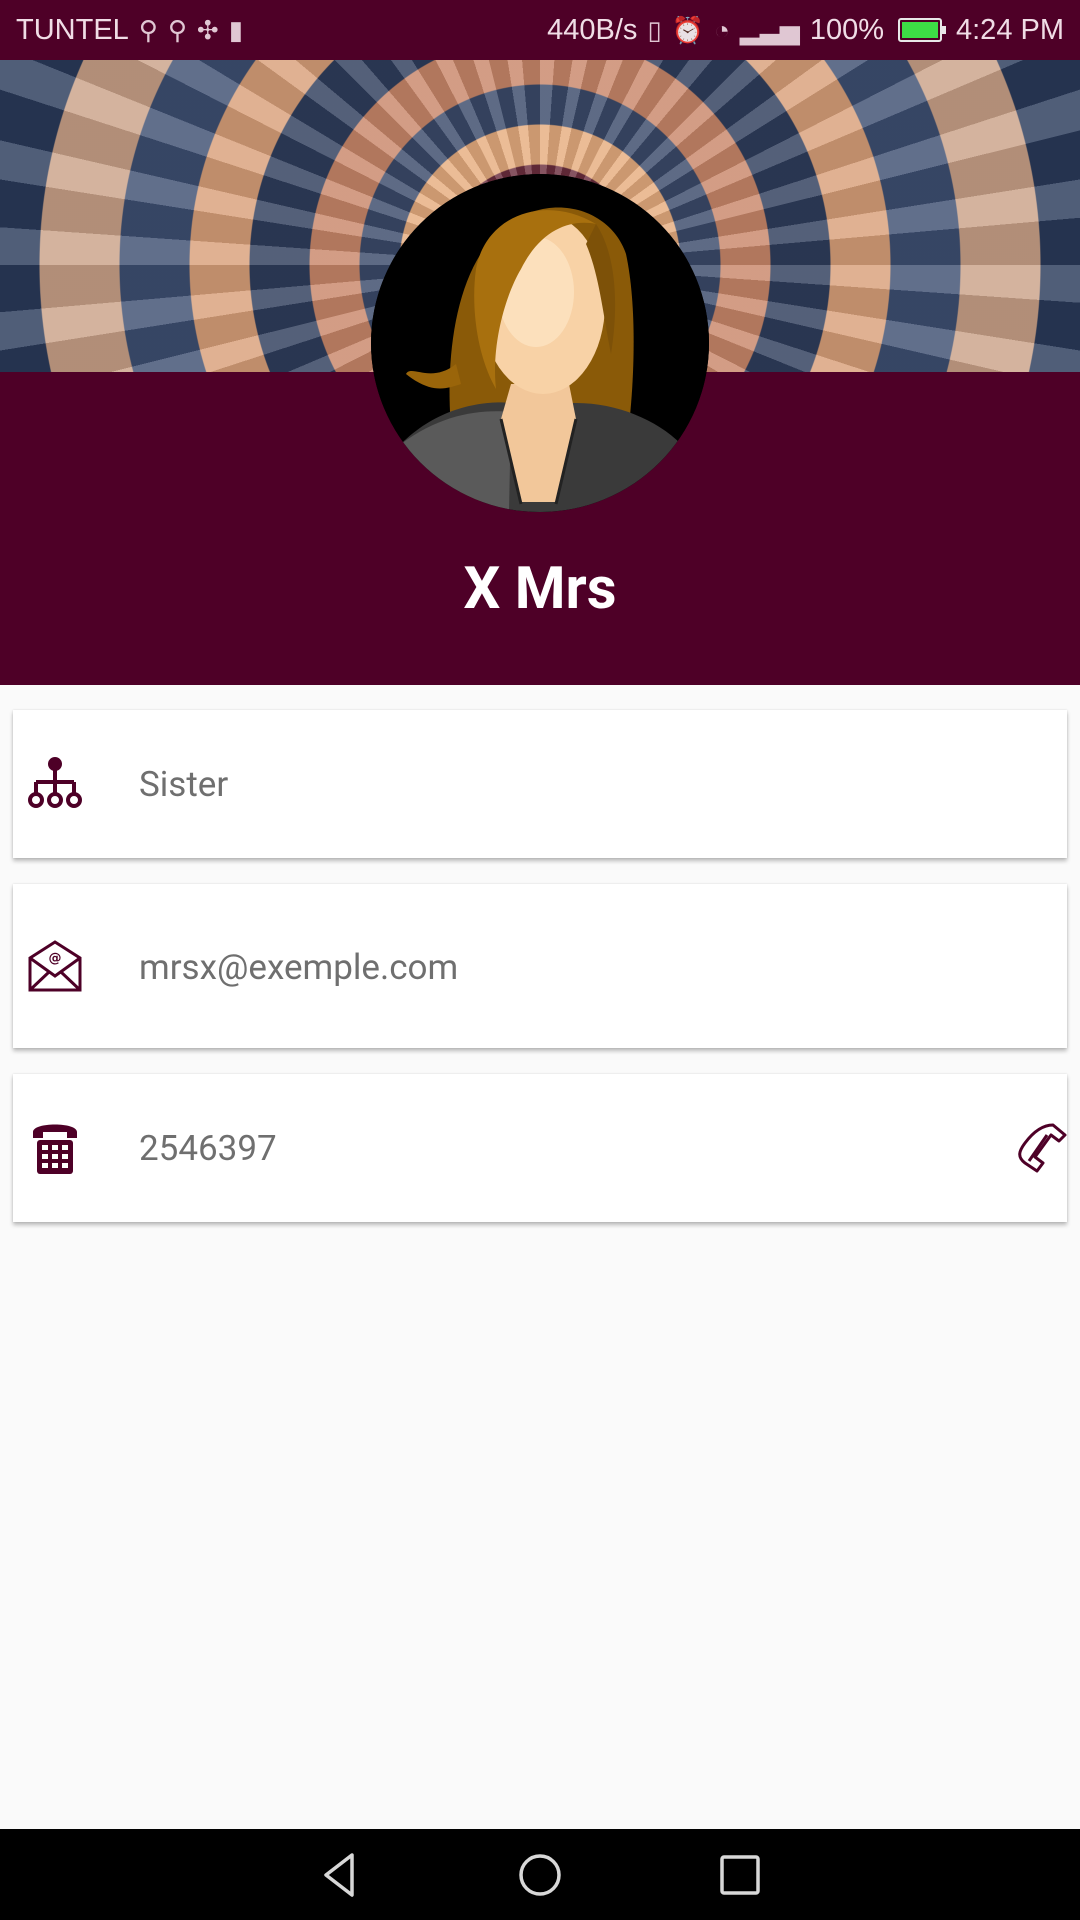  I want to click on home-icon, so click(540, 1875).